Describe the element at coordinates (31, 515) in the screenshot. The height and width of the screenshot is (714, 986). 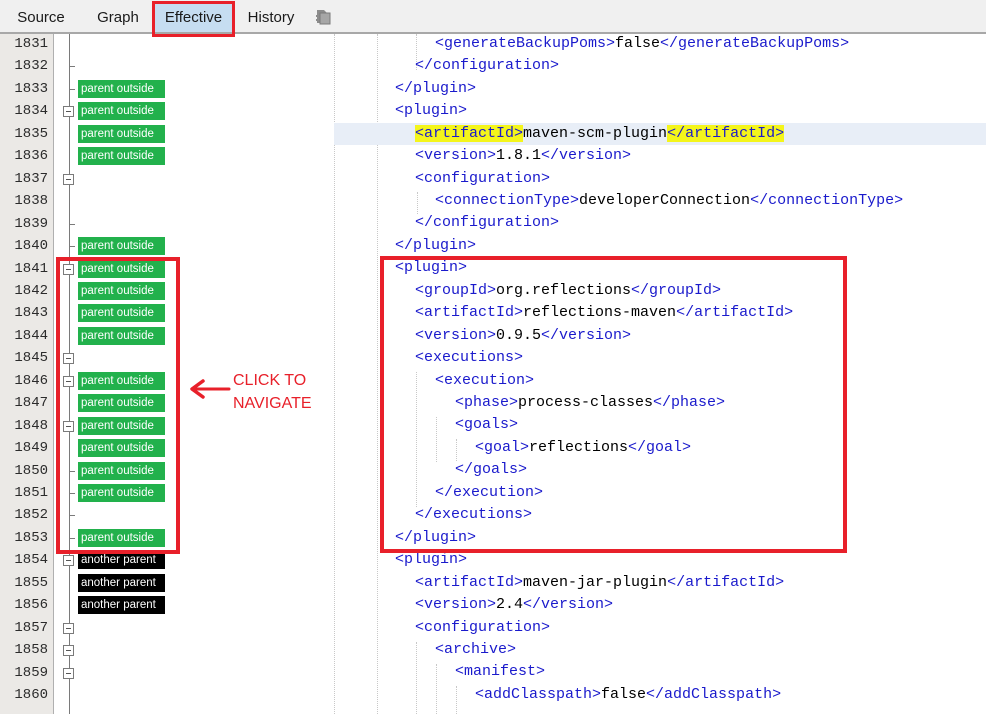
I see `line-number: 1852` at that location.